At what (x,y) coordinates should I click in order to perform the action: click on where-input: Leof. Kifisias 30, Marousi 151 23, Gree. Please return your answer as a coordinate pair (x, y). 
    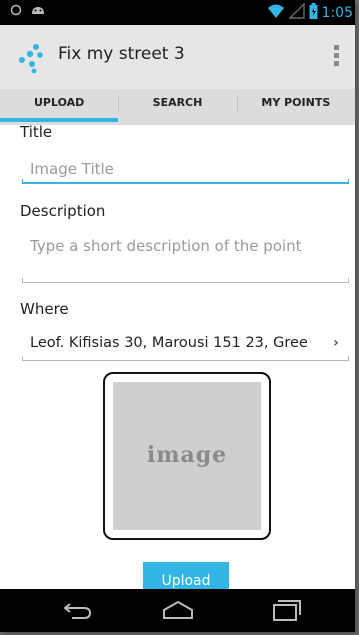
    Looking at the image, I should click on (182, 343).